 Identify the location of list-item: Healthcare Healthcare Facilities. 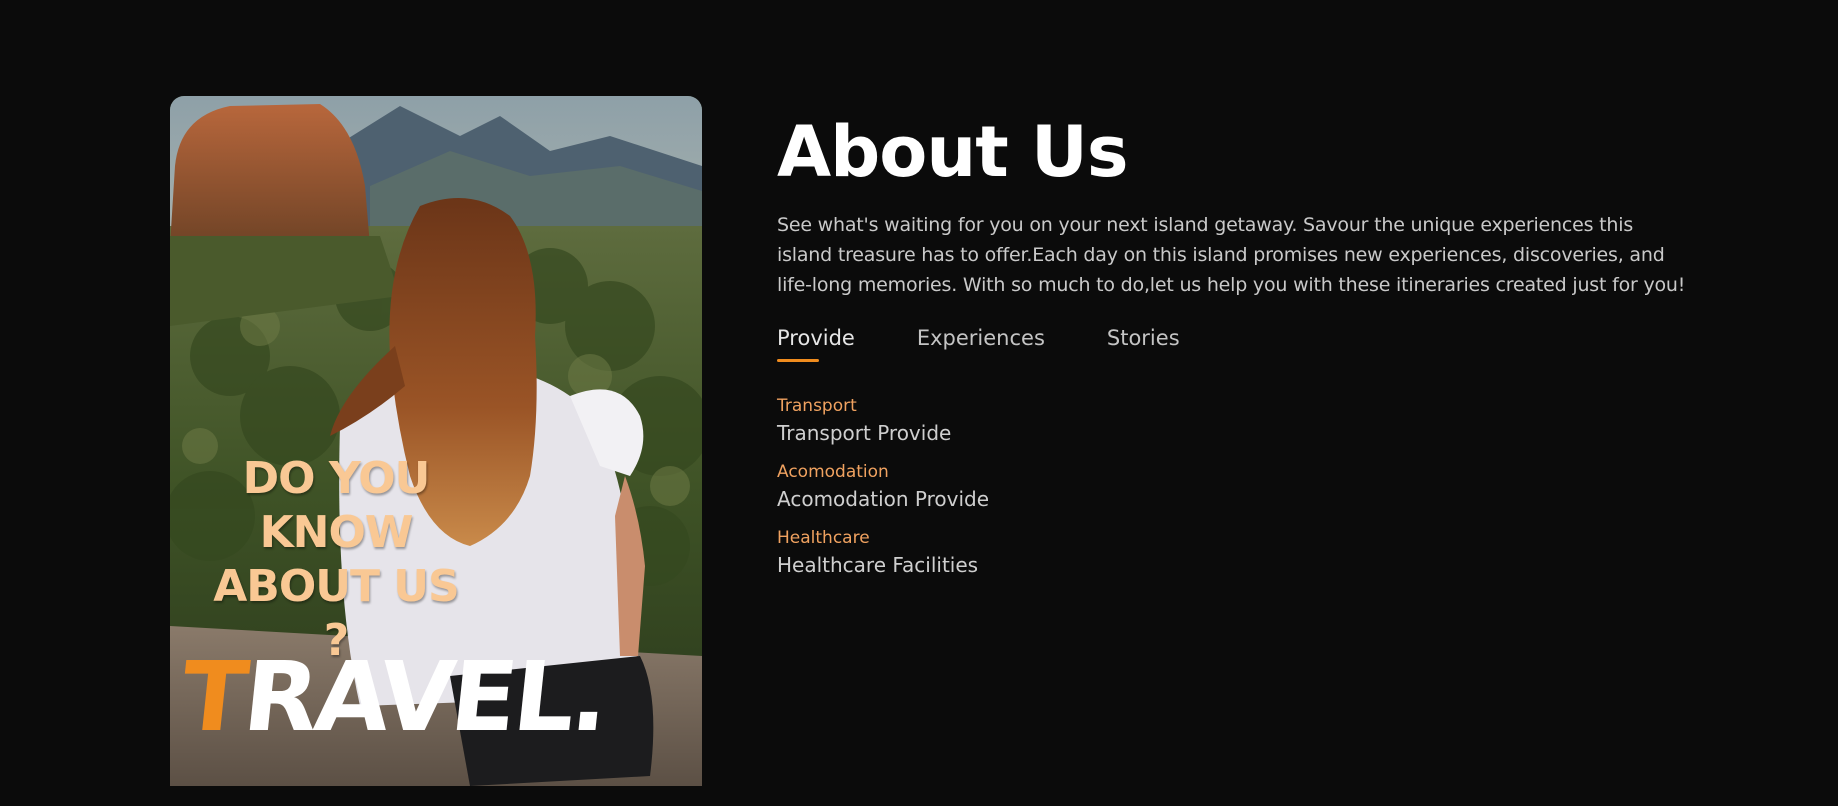
(1237, 553).